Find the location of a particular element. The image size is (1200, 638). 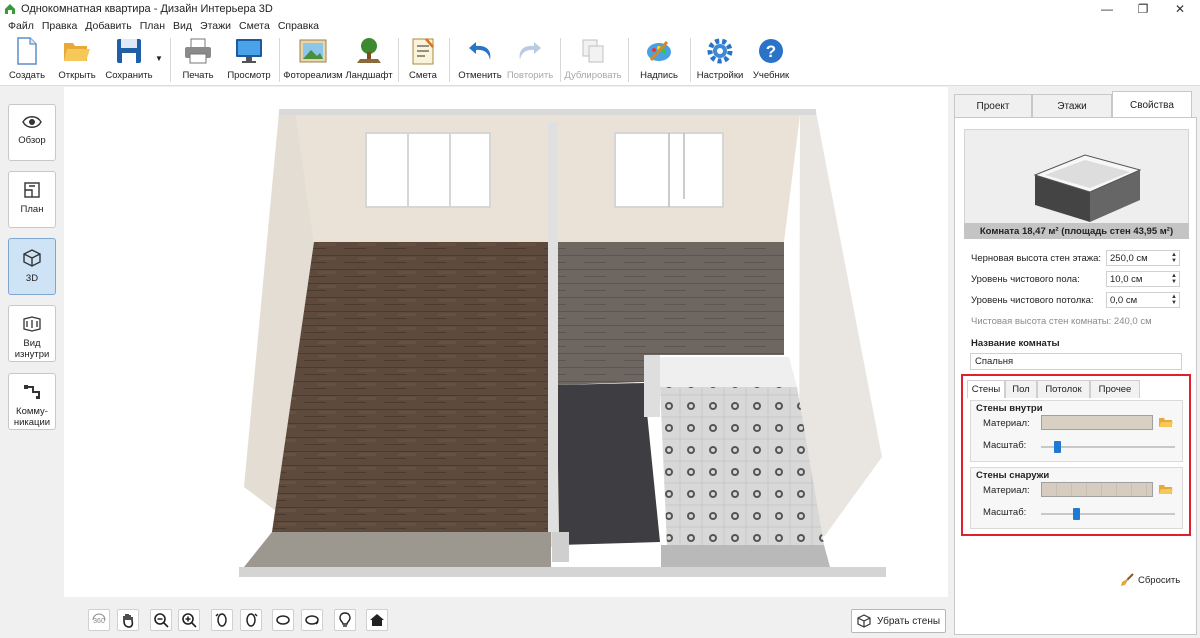

caption-button: Надпись is located at coordinates (659, 60).